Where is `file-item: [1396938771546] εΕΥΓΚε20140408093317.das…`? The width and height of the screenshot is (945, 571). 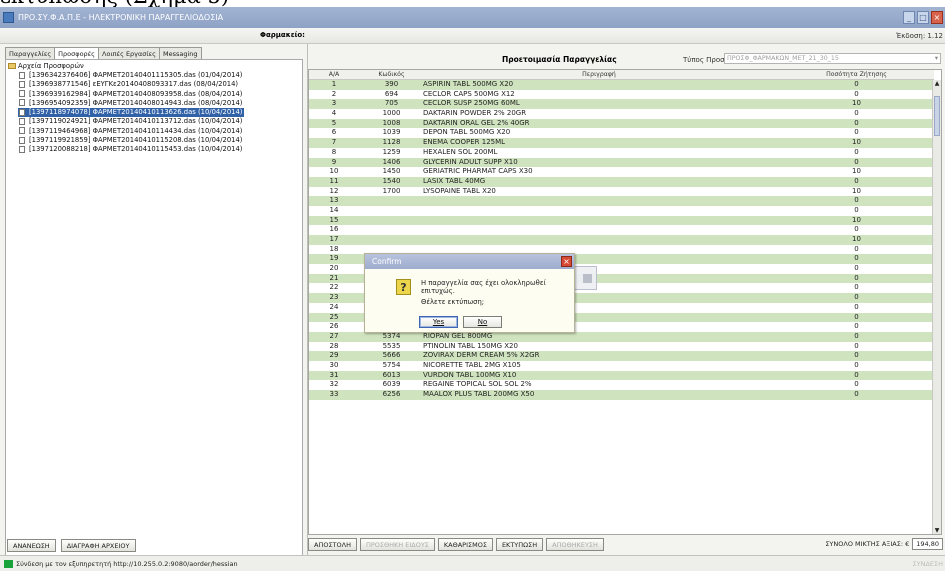 file-item: [1396938771546] εΕΥΓΚε20140408093317.das… is located at coordinates (131, 84).